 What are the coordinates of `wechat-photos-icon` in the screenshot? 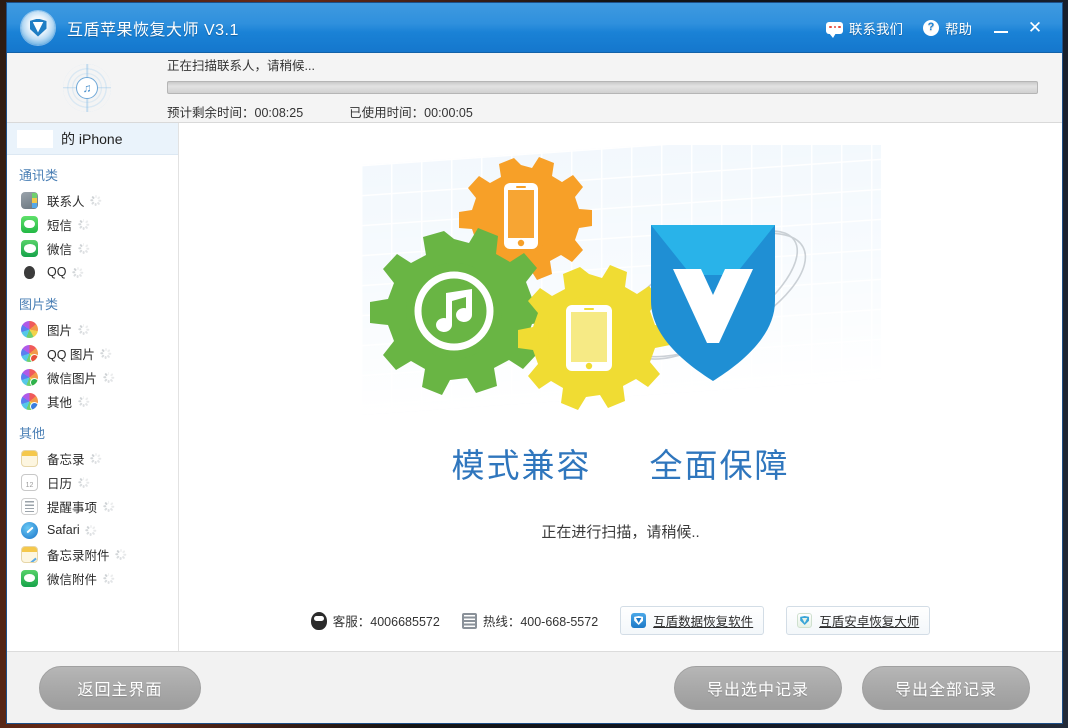 It's located at (29, 377).